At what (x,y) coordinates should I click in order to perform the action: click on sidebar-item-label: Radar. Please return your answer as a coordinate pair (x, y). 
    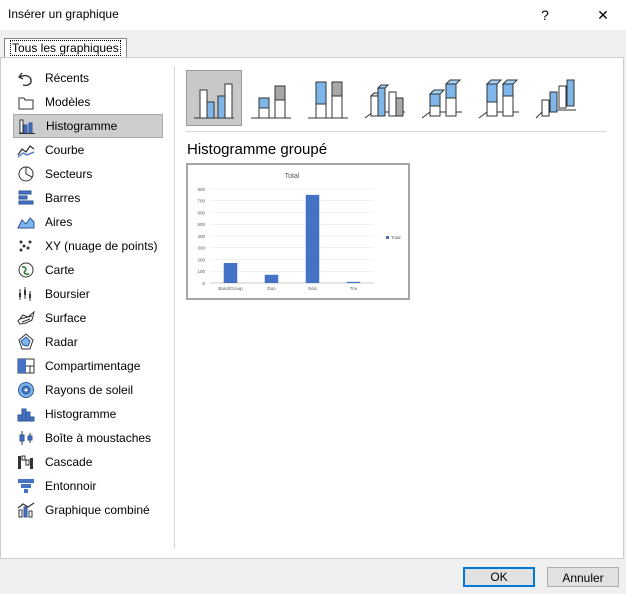
    Looking at the image, I should click on (61, 342).